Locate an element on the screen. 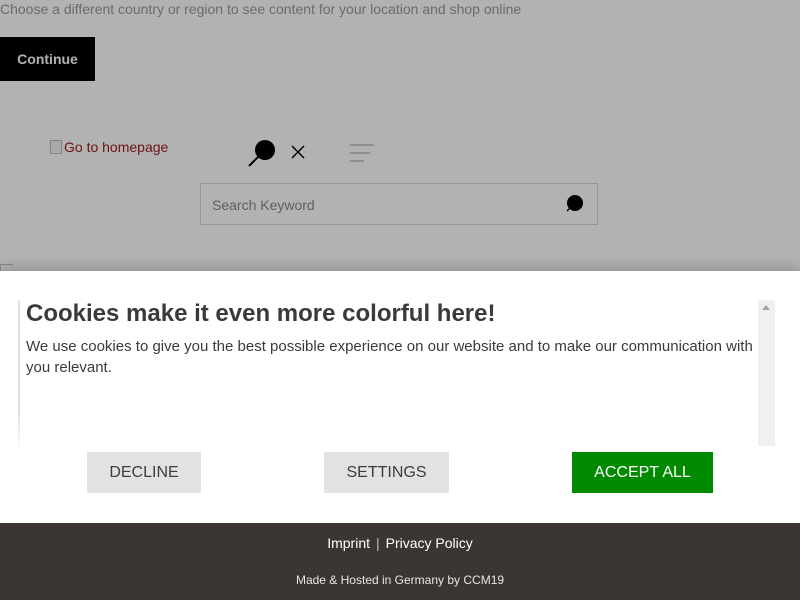 This screenshot has height=600, width=800. scroll-up-arrow-icon is located at coordinates (766, 307).